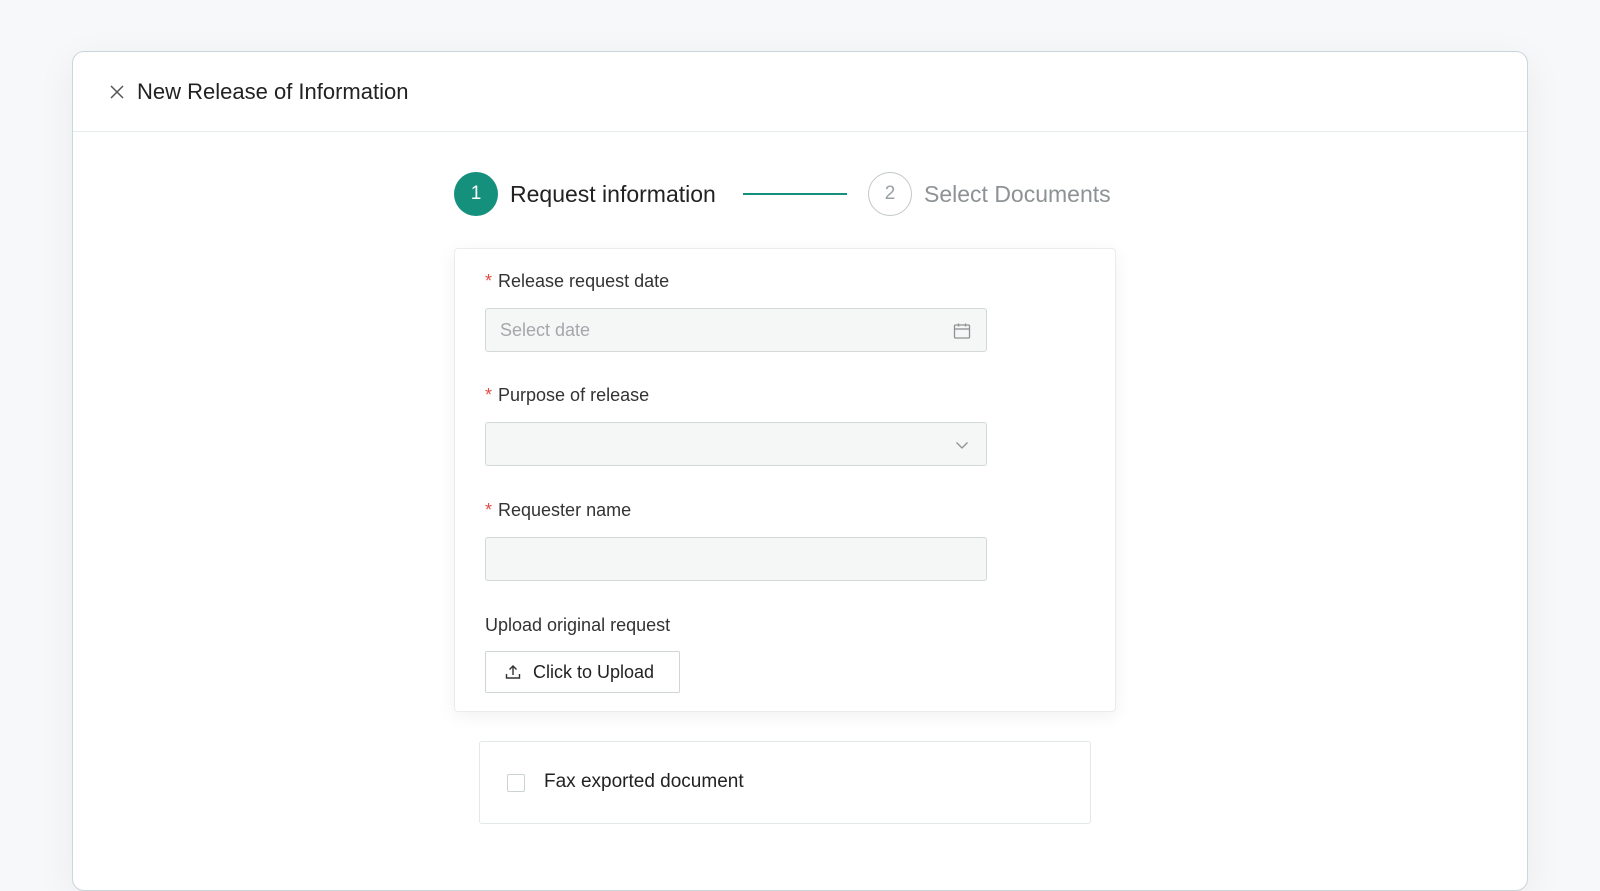  What do you see at coordinates (736, 444) in the screenshot?
I see `purpose-select` at bounding box center [736, 444].